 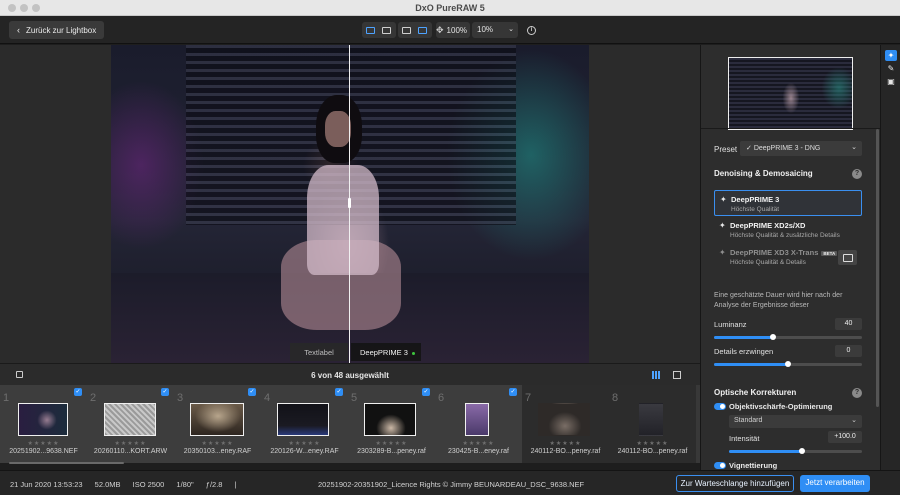 What do you see at coordinates (848, 351) in the screenshot?
I see `details-input: 0` at bounding box center [848, 351].